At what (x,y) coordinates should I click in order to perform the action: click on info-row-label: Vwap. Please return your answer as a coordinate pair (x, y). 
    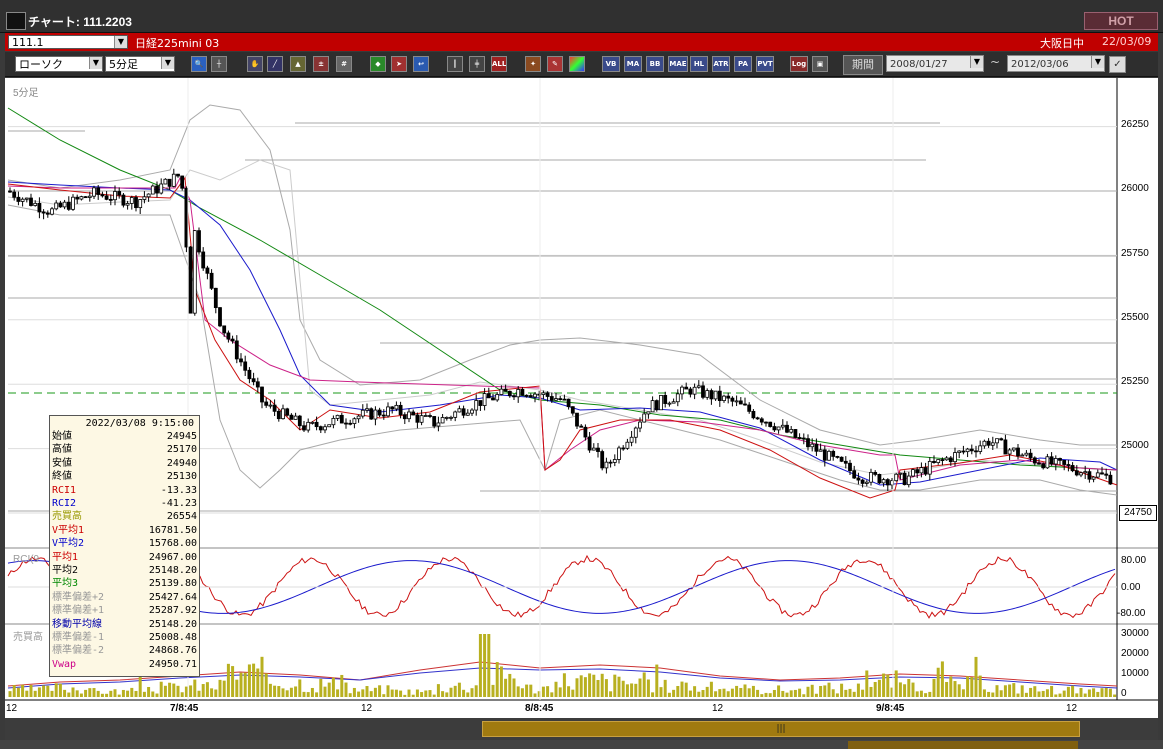
    Looking at the image, I should click on (64, 664).